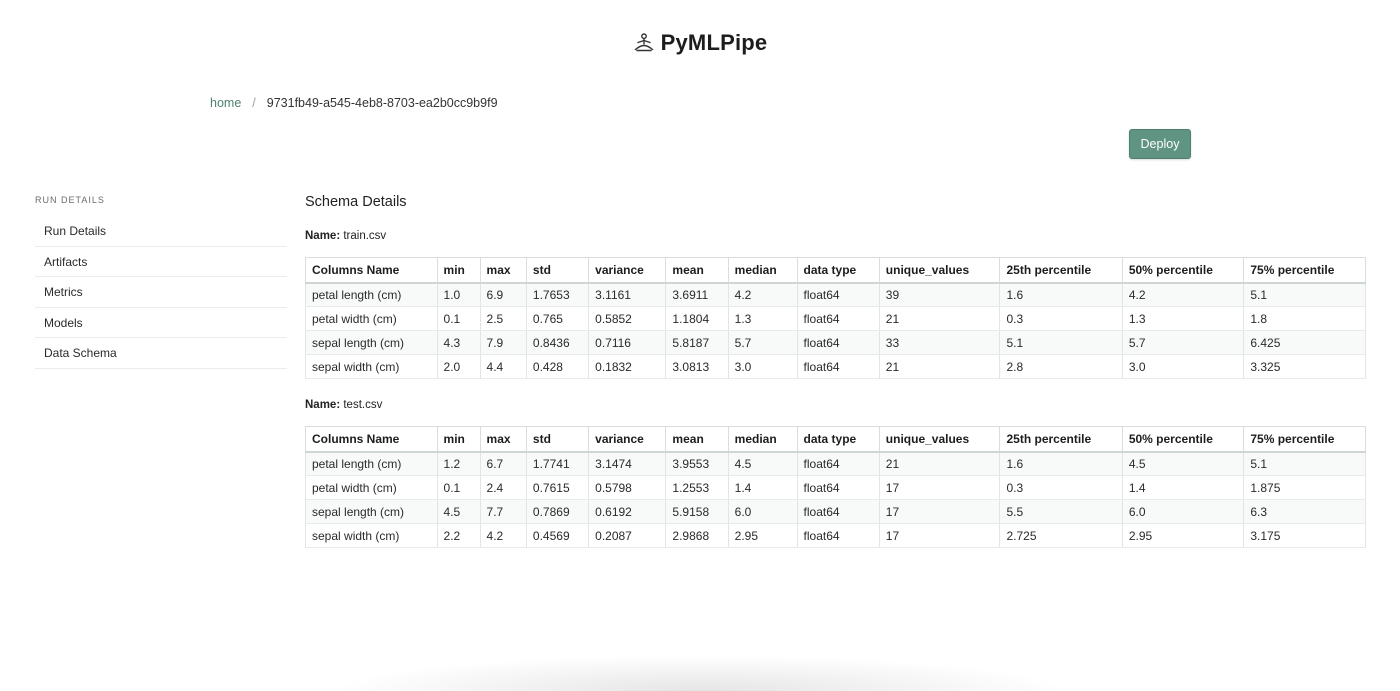 This screenshot has width=1400, height=691. What do you see at coordinates (161, 231) in the screenshot?
I see `sidebar-item-run-details: Run Details` at bounding box center [161, 231].